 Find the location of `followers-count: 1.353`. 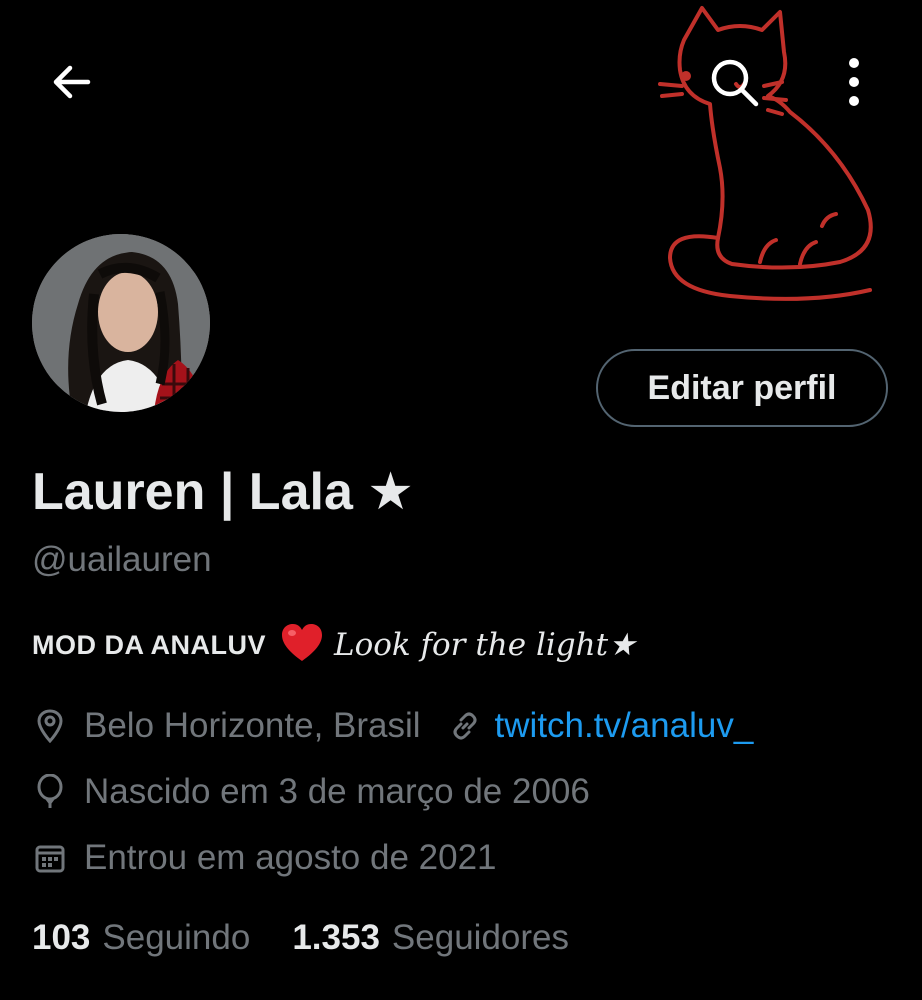

followers-count: 1.353 is located at coordinates (336, 937).